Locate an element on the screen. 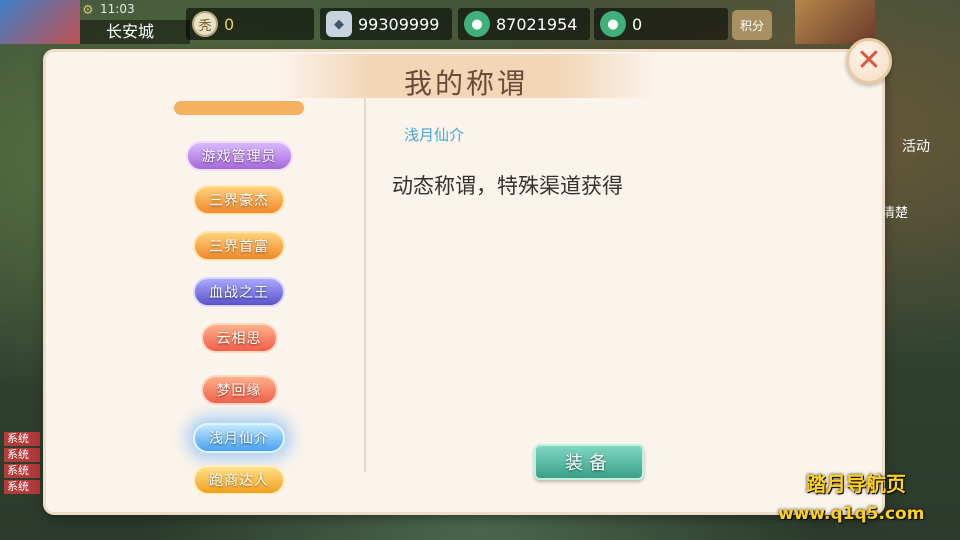 Image resolution: width=960 pixels, height=540 pixels. title-item: 三界豪杰 is located at coordinates (239, 200).